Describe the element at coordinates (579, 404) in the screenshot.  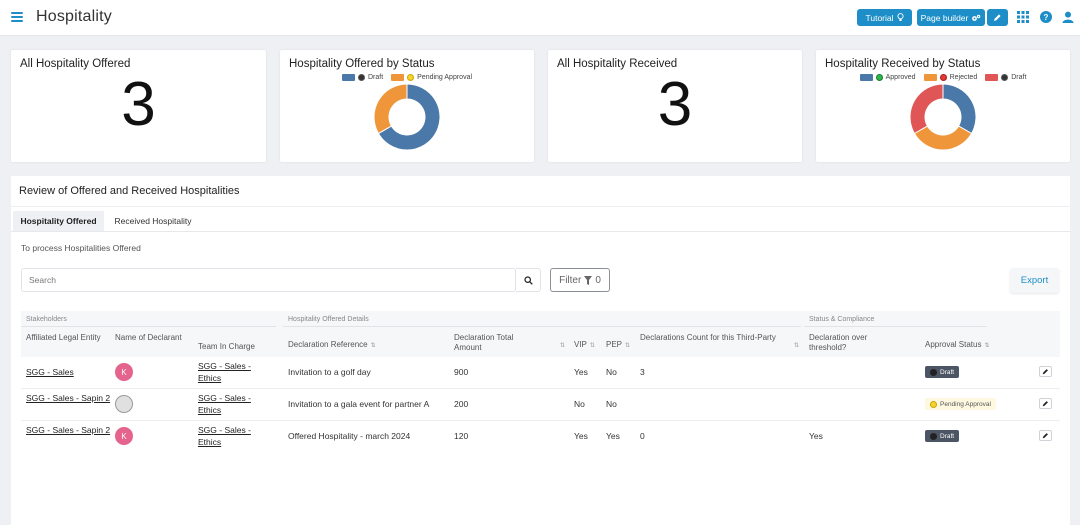
I see `vip-value: No` at that location.